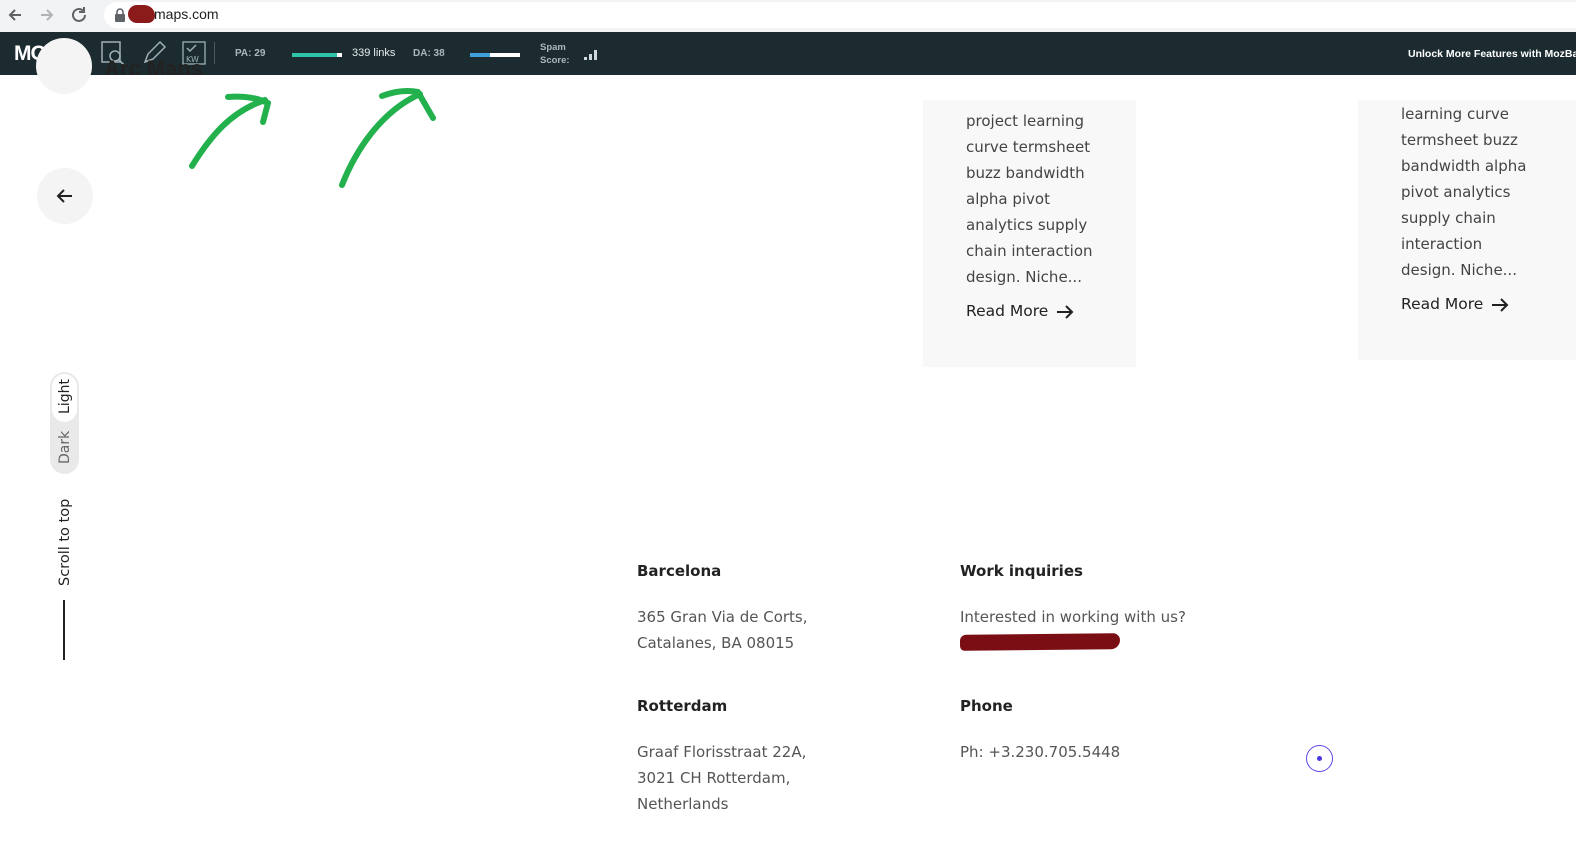 Image resolution: width=1576 pixels, height=855 pixels. Describe the element at coordinates (840, 15) in the screenshot. I see `address-bar: maps.com` at that location.